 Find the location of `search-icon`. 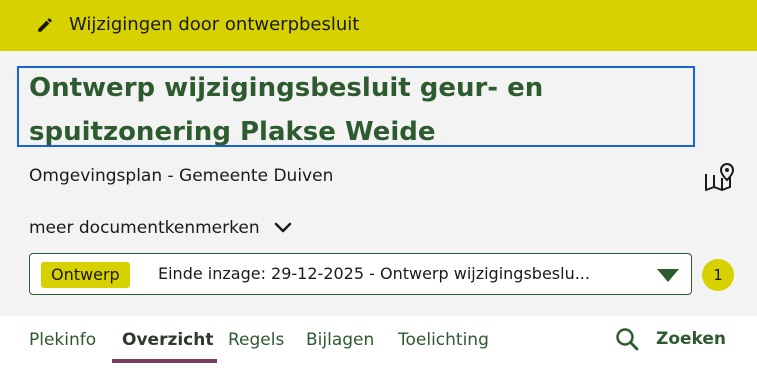

search-icon is located at coordinates (627, 339).